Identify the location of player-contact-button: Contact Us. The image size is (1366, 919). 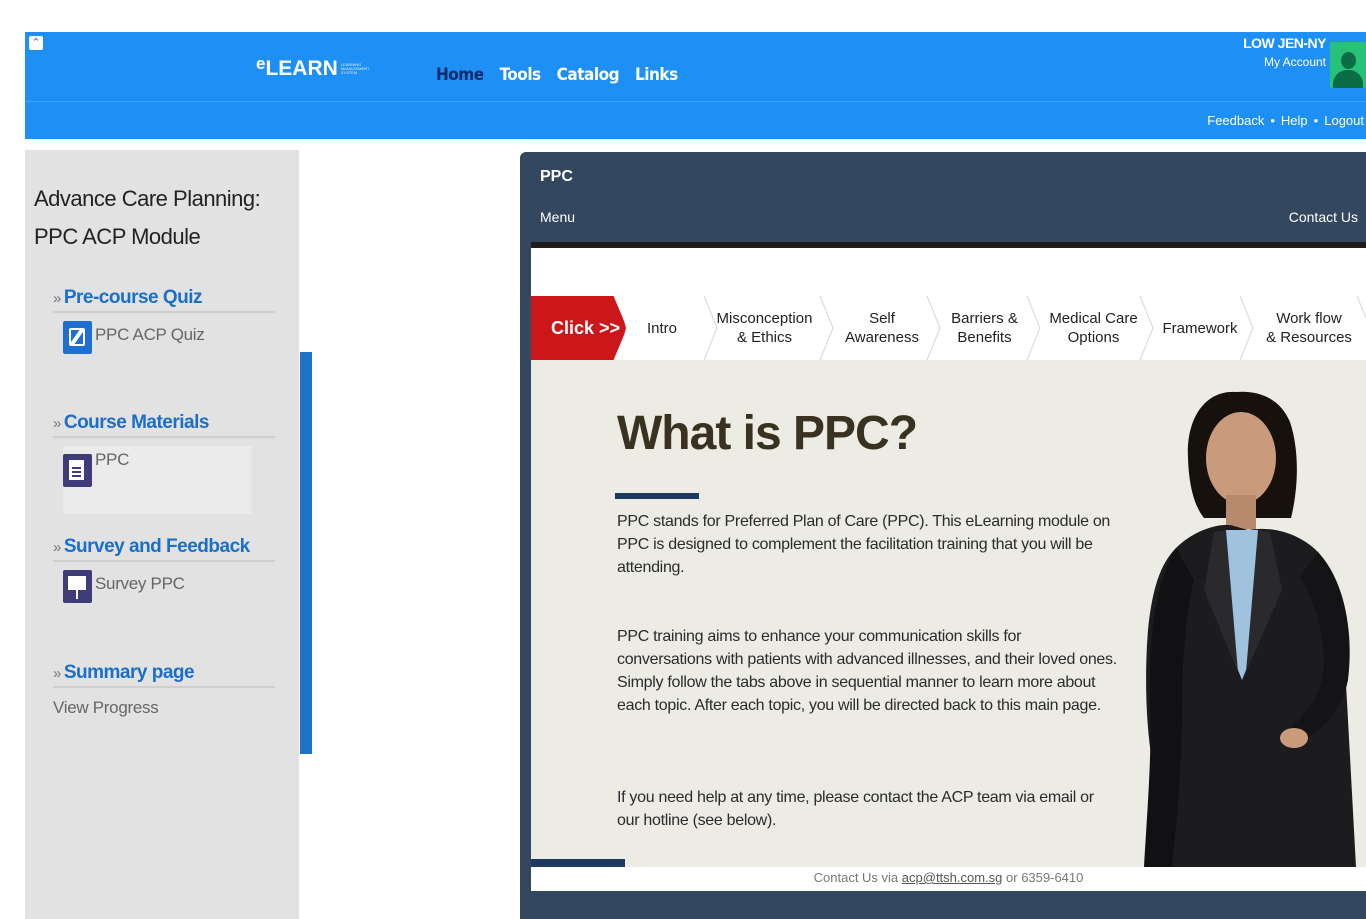
(1323, 217).